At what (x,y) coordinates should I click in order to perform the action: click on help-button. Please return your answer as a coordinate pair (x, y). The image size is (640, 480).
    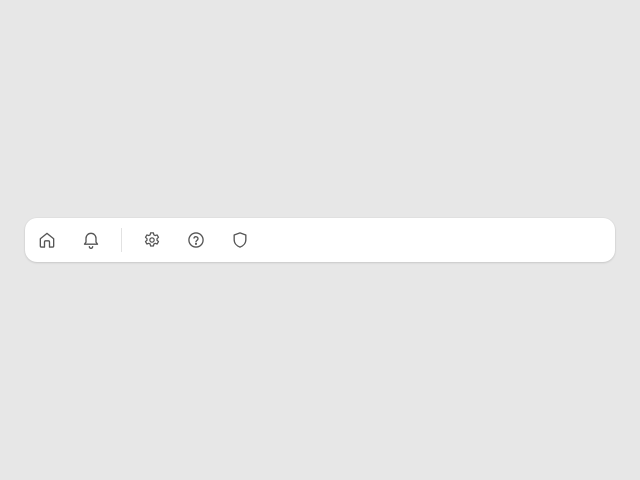
    Looking at the image, I should click on (196, 240).